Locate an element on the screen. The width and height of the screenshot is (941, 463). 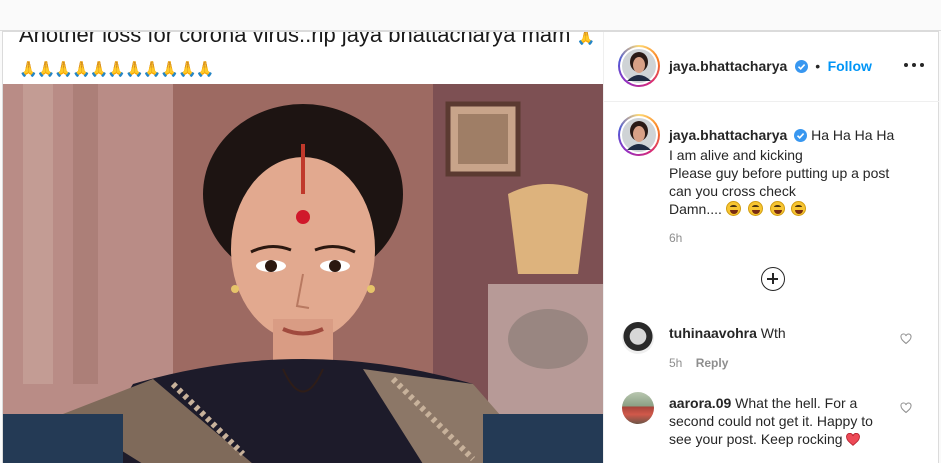
comment: tuhinaavohra Wth is located at coordinates (781, 333).